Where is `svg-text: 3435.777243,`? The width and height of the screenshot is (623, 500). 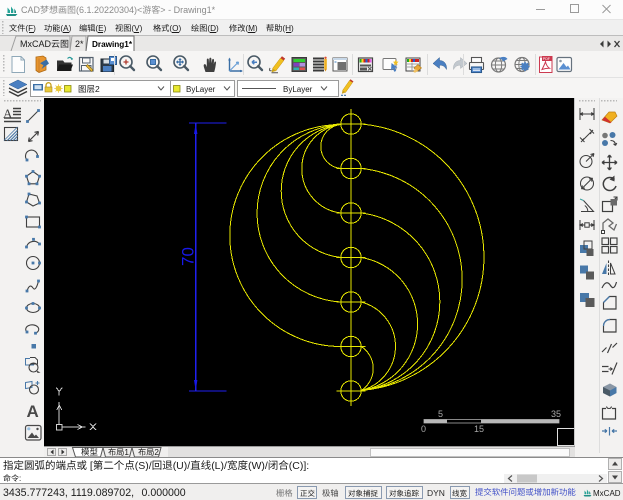
svg-text: 3435.777243, is located at coordinates (35, 493).